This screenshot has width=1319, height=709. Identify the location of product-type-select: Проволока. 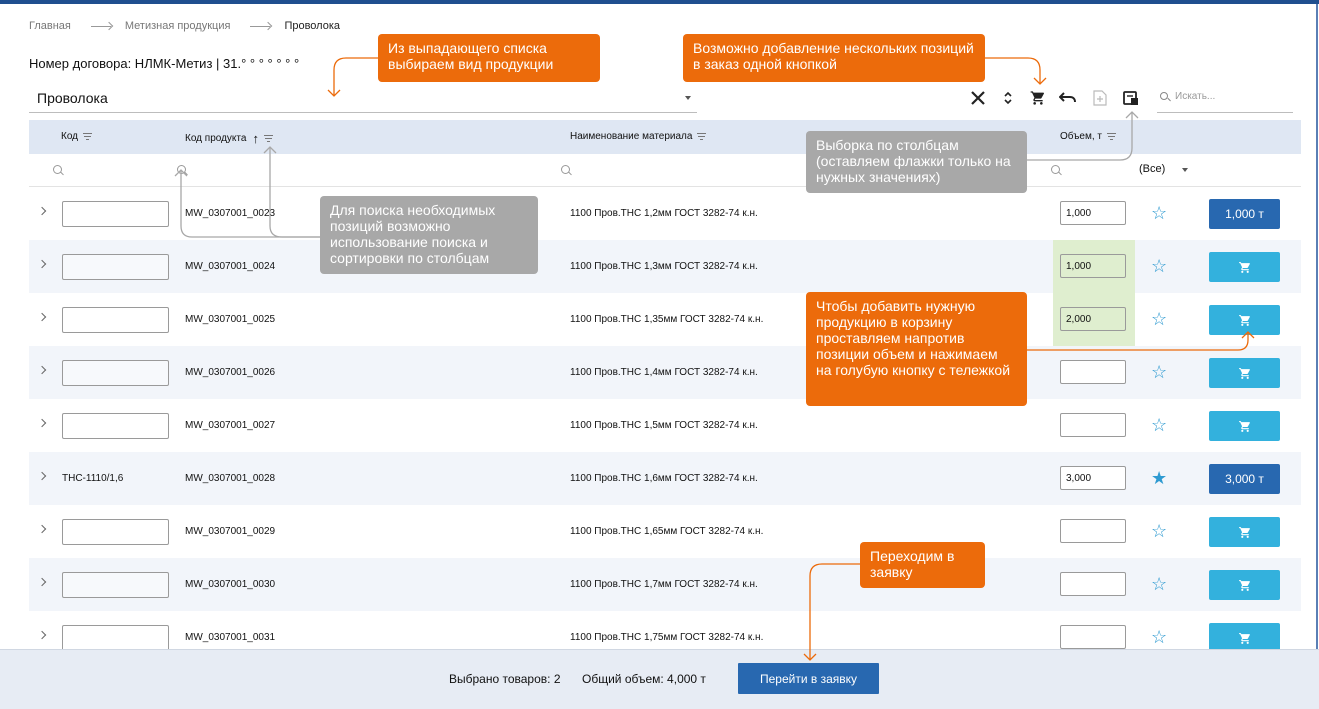
(363, 98).